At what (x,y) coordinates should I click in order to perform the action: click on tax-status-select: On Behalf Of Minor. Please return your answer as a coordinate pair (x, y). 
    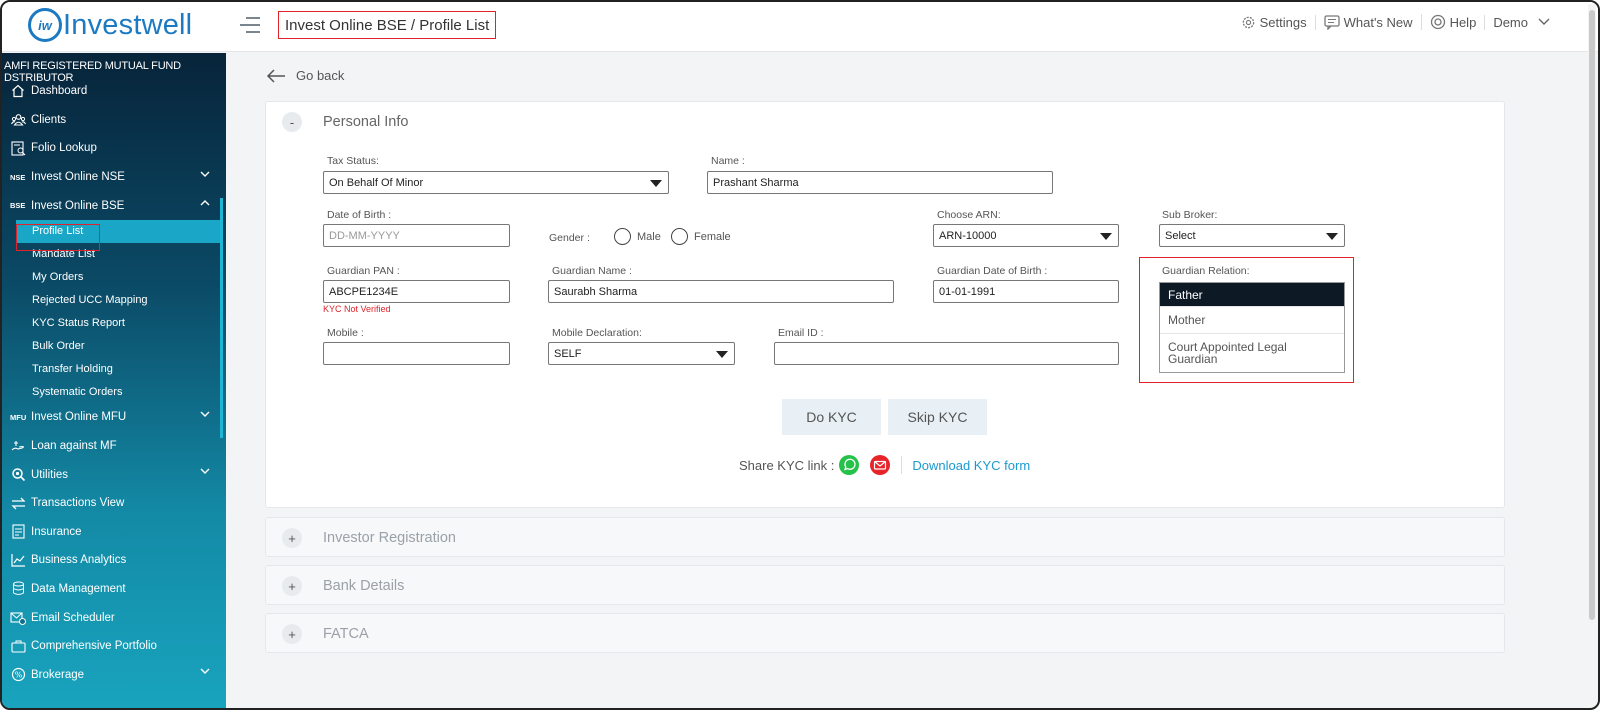
    Looking at the image, I should click on (496, 182).